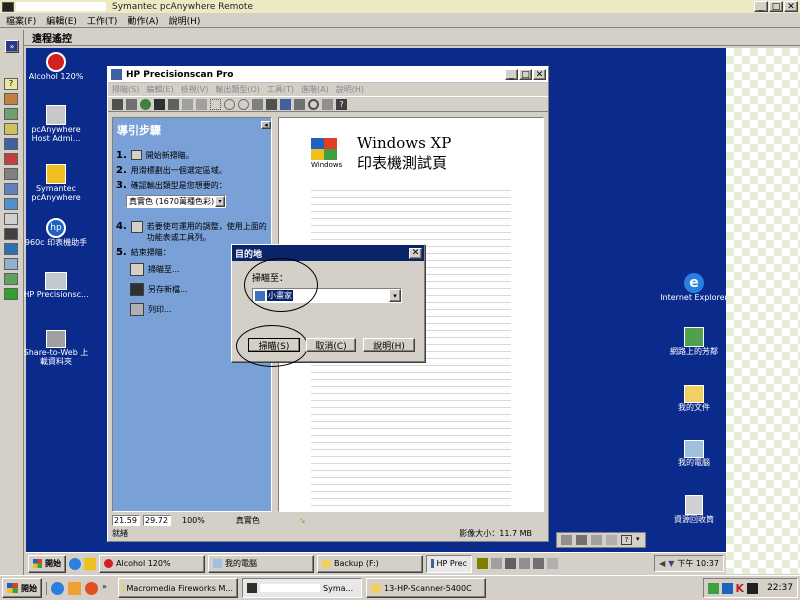  I want to click on desktop-icon-ie: e Internet Explorer, so click(694, 287).